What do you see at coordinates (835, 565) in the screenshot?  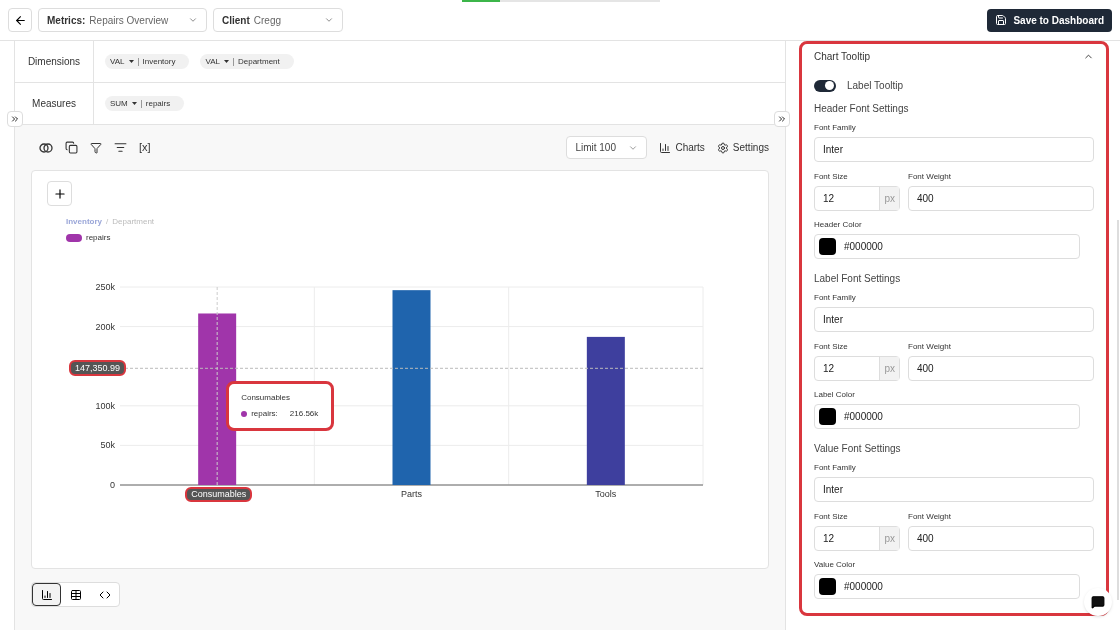 I see `field-label: Value Color` at bounding box center [835, 565].